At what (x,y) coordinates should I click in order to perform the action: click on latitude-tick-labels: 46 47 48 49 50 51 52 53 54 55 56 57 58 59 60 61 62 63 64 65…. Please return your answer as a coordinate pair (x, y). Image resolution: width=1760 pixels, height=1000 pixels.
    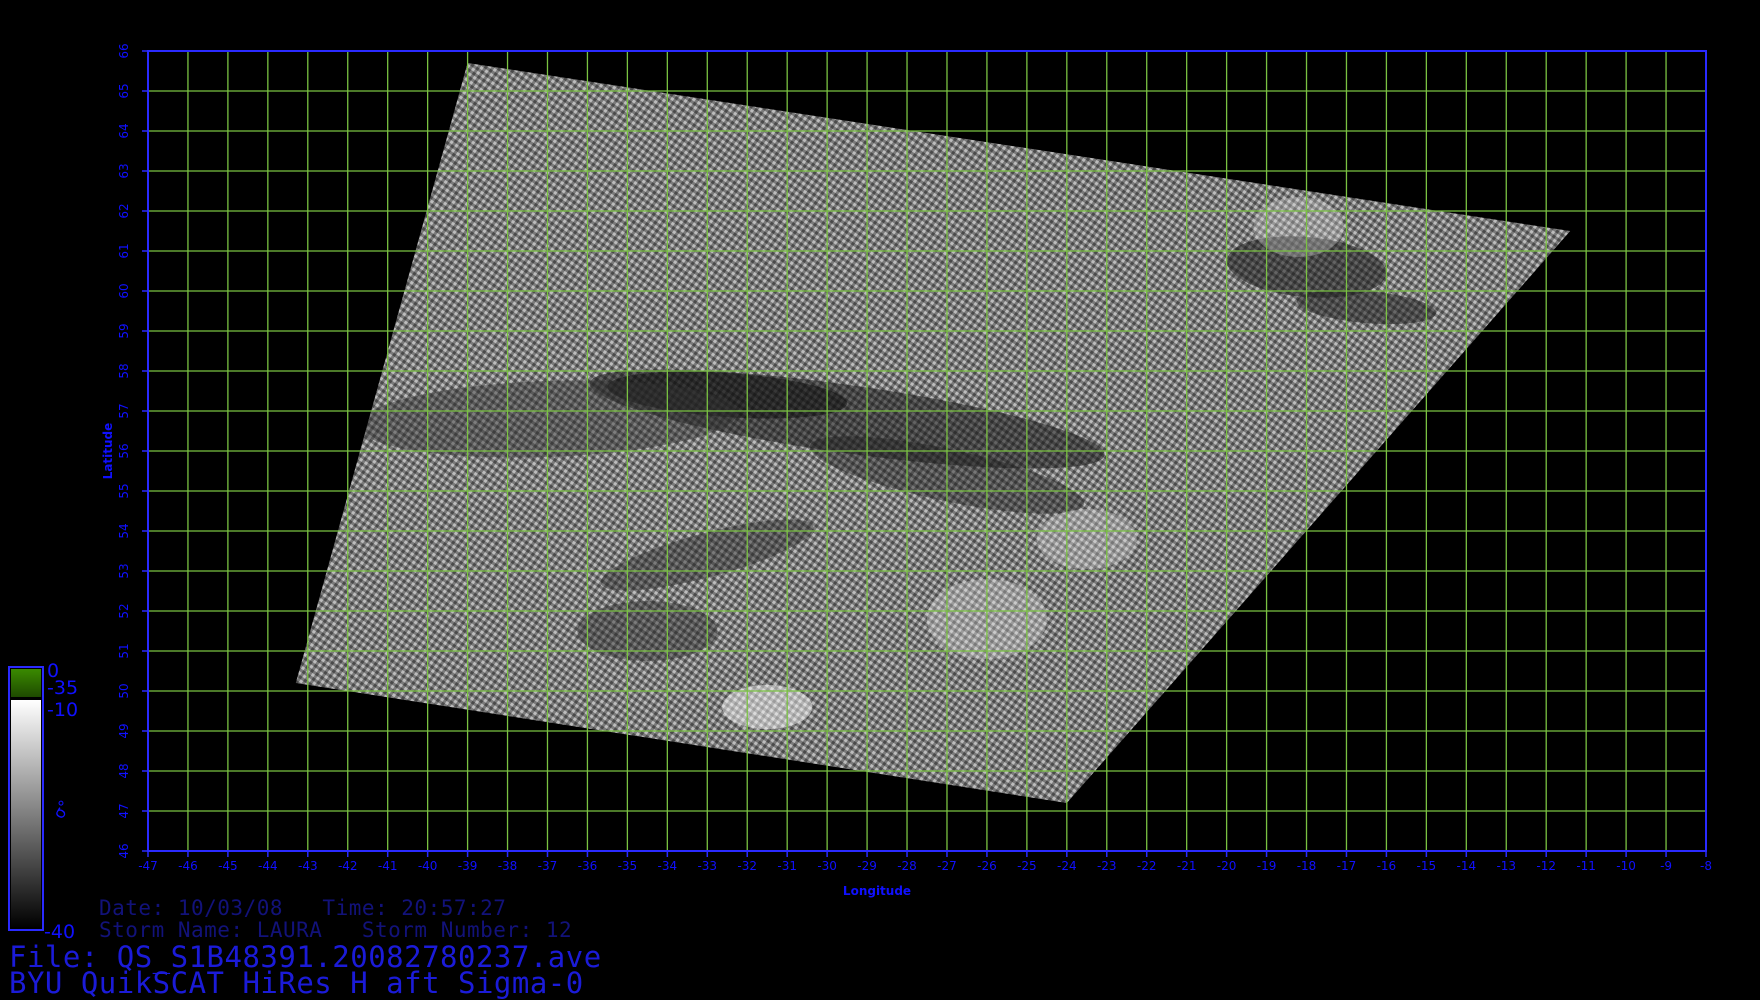
    Looking at the image, I should click on (132, 451).